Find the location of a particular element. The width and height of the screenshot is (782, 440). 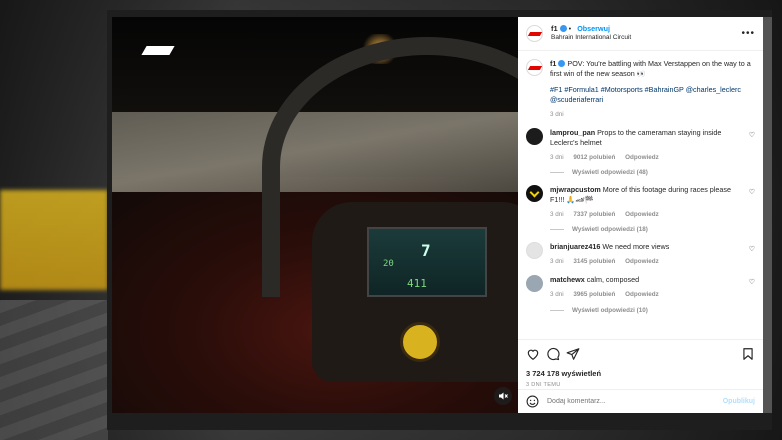

comment-input is located at coordinates (635, 401).